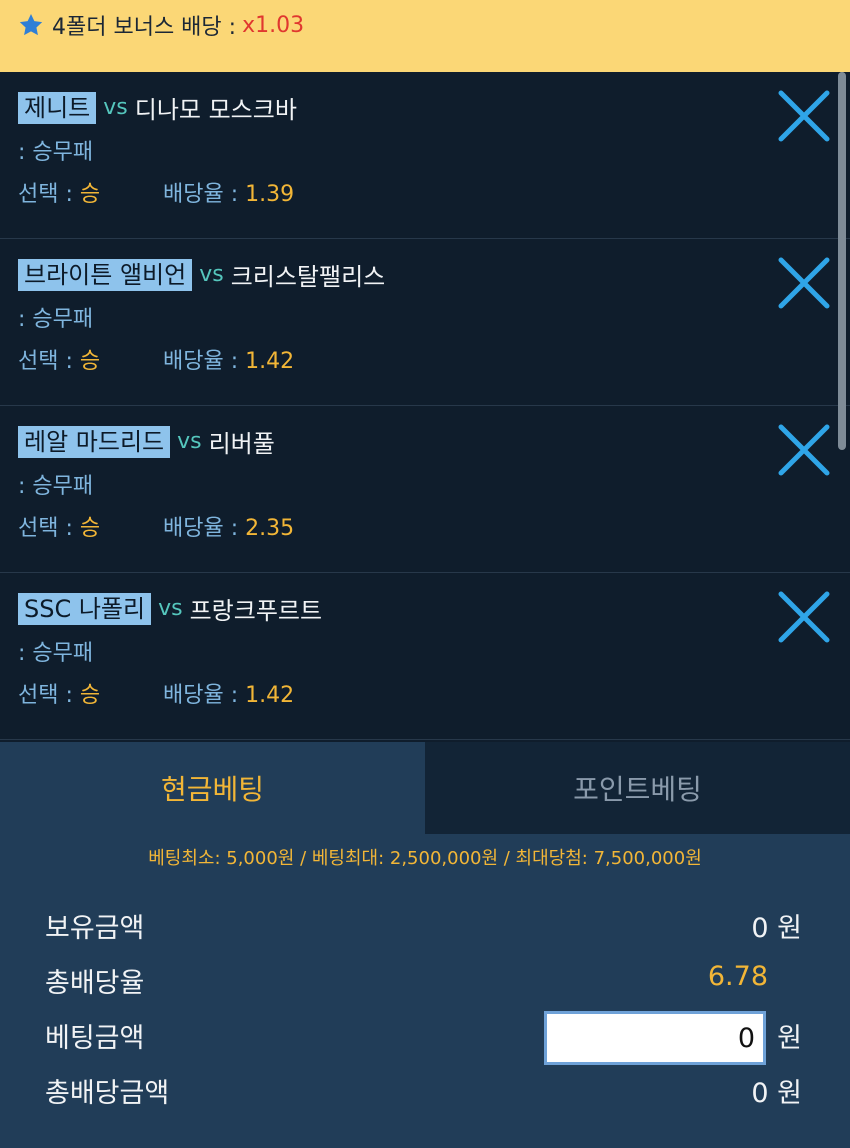  I want to click on bonus-bar: 4폴더 보너스 배당 : x1.03, so click(425, 36).